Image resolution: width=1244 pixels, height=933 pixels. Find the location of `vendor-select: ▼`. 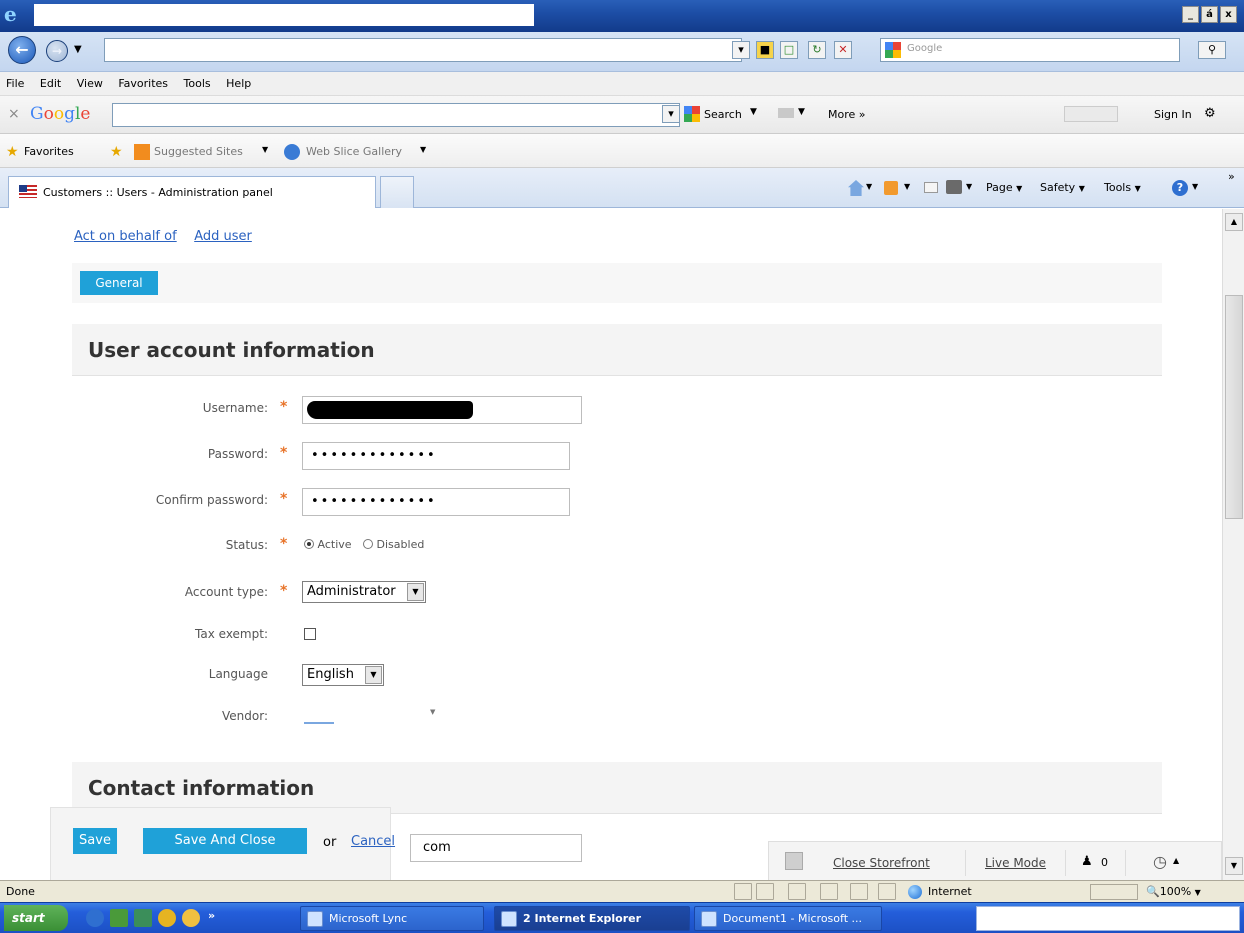

vendor-select: ▼ is located at coordinates (372, 715).